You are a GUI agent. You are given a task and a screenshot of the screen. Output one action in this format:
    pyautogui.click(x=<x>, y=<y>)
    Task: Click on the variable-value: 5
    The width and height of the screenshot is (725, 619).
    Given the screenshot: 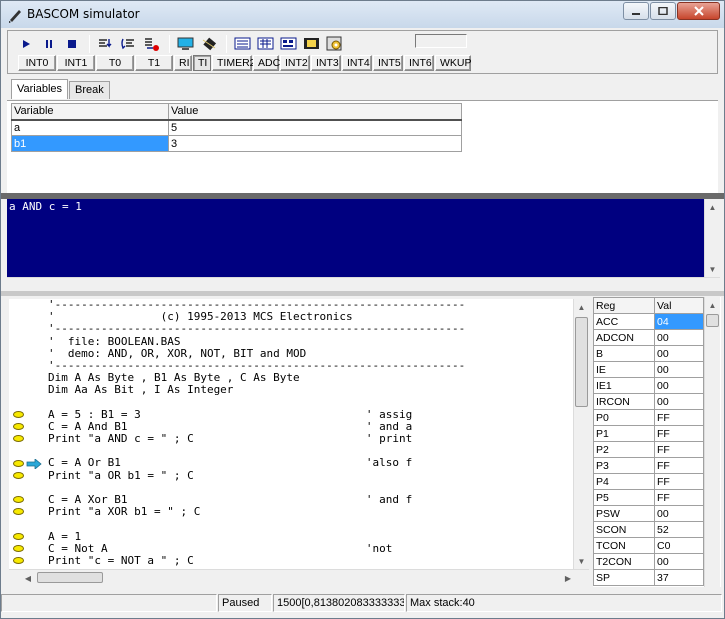 What is the action you would take?
    pyautogui.click(x=315, y=127)
    